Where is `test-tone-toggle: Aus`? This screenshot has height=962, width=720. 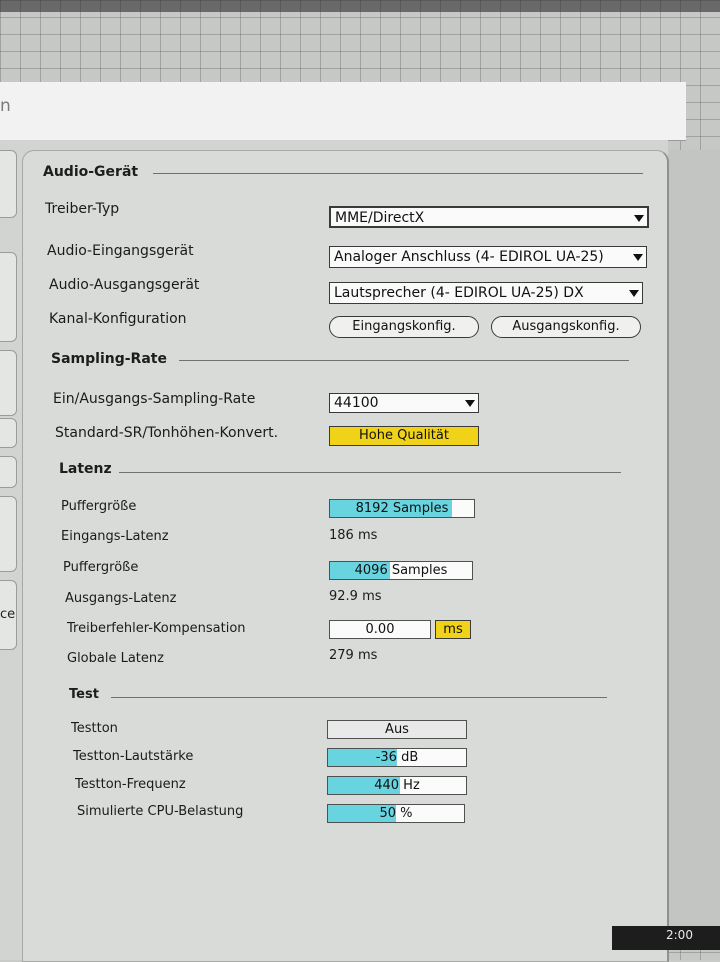 test-tone-toggle: Aus is located at coordinates (397, 729).